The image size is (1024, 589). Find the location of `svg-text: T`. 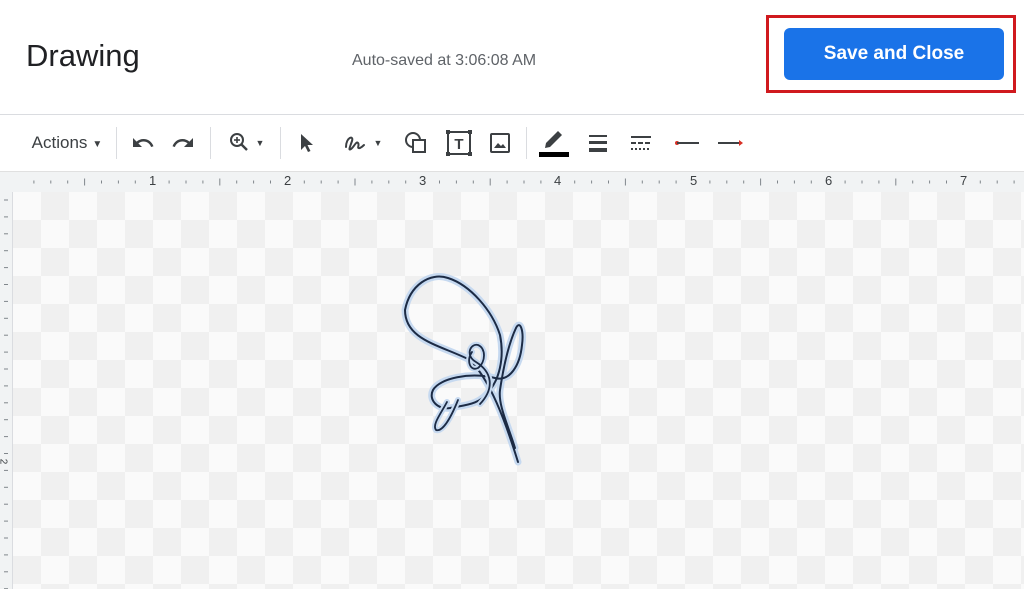

svg-text: T is located at coordinates (458, 144).